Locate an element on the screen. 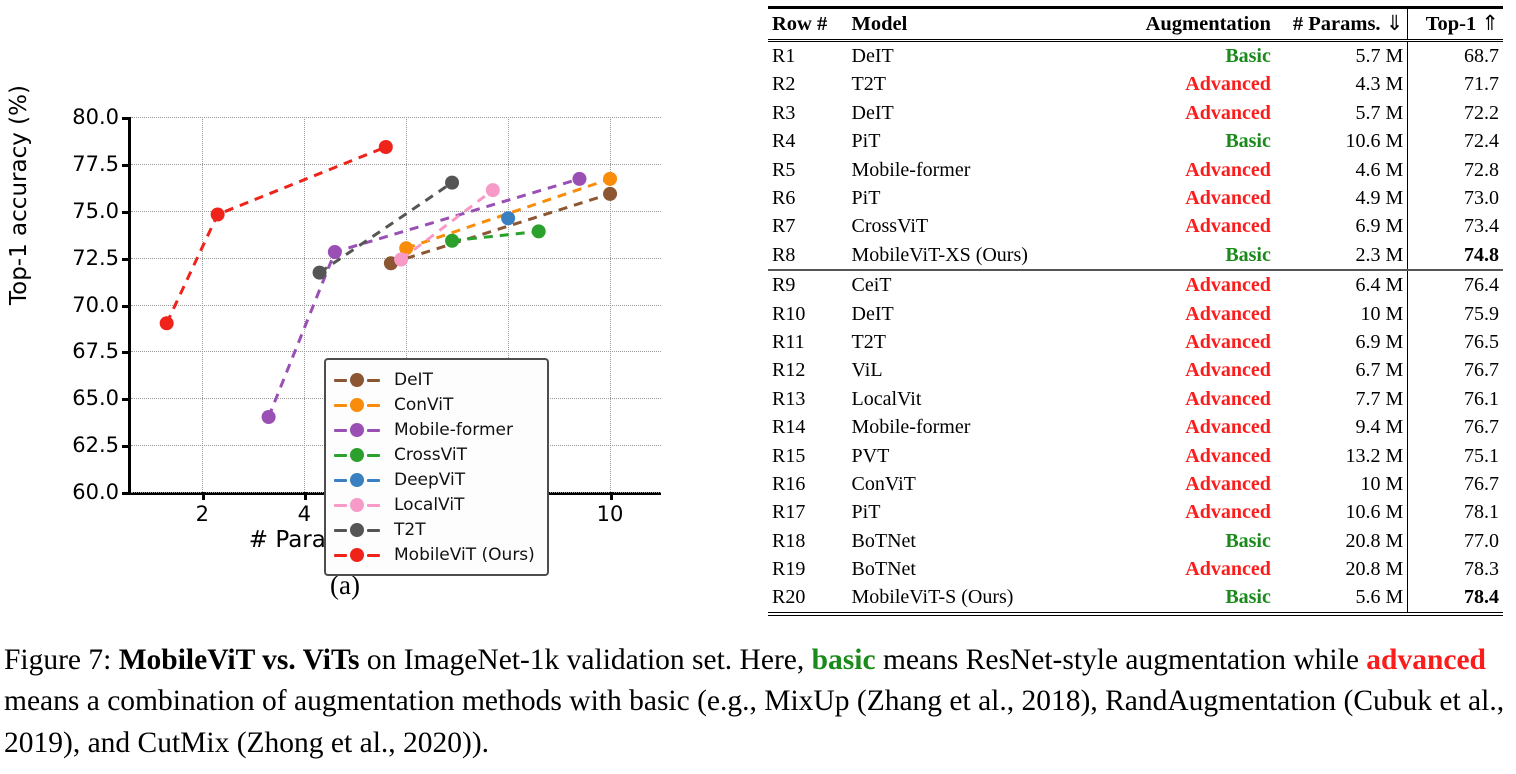 Image resolution: width=1516 pixels, height=774 pixels. cell-row-number: R11 is located at coordinates (788, 341).